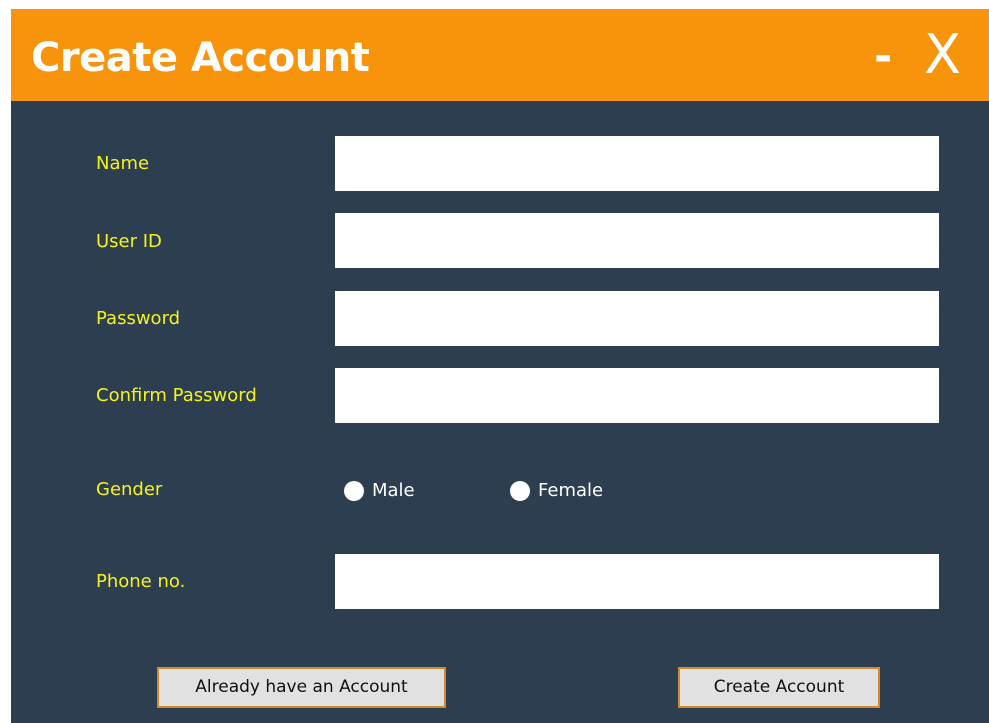 This screenshot has height=723, width=989. I want to click on gender-option-label: Male, so click(393, 490).